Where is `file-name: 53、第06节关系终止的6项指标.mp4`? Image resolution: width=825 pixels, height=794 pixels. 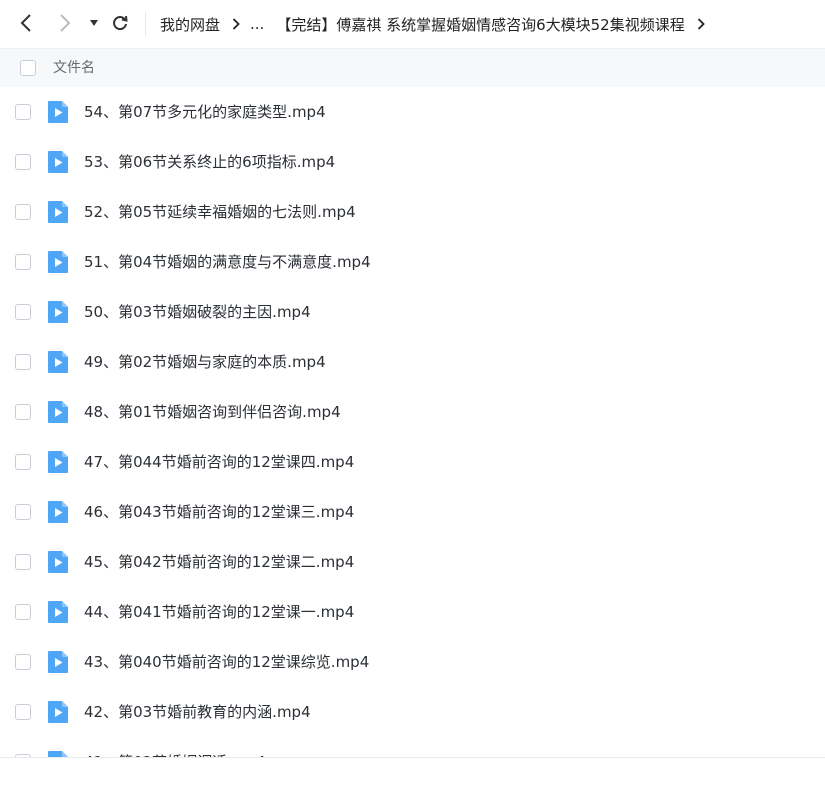 file-name: 53、第06节关系终止的6项指标.mp4 is located at coordinates (209, 162).